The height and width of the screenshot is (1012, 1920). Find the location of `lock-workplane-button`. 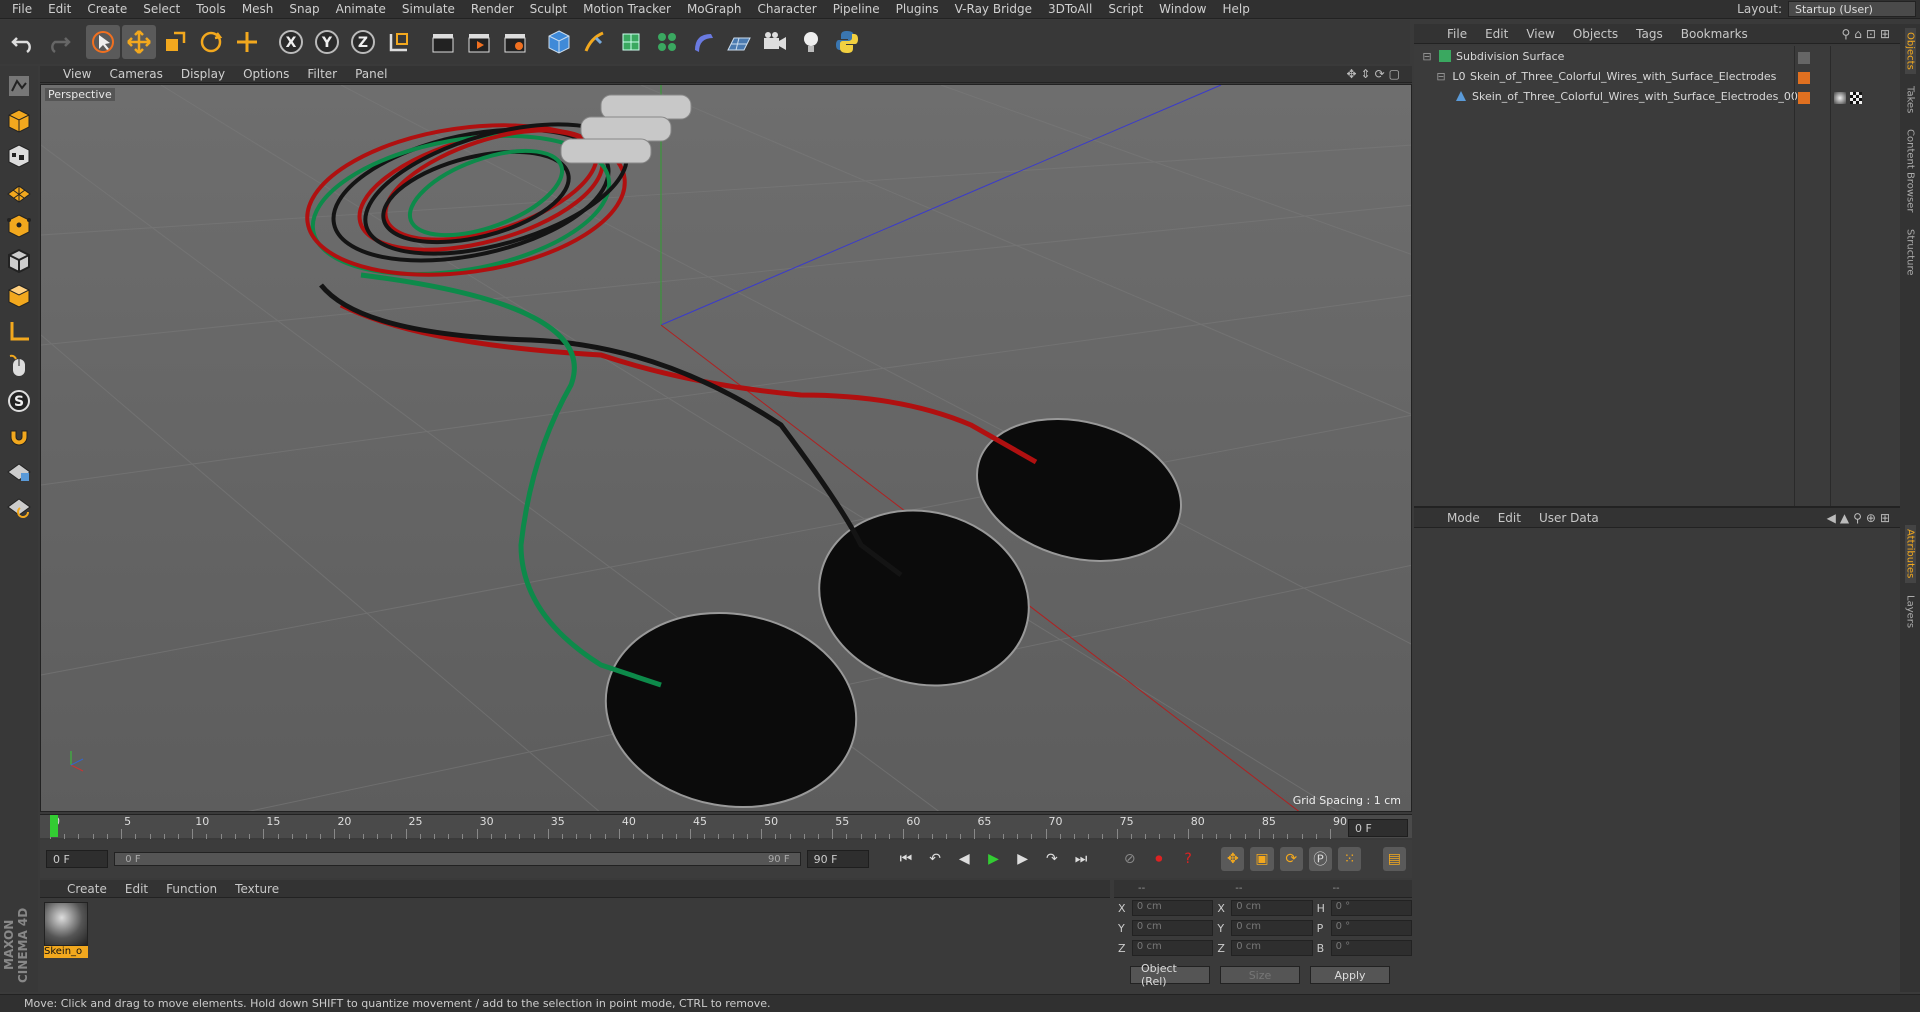

lock-workplane-button is located at coordinates (19, 471).